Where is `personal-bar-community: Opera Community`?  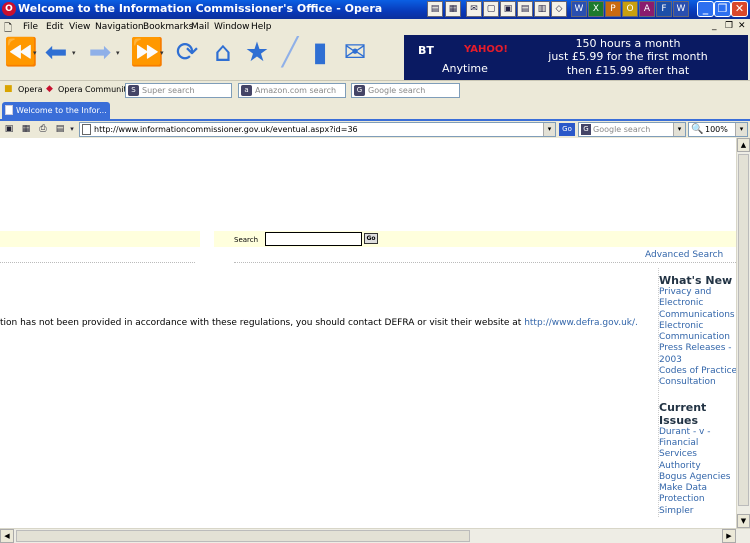 personal-bar-community: Opera Community is located at coordinates (94, 89).